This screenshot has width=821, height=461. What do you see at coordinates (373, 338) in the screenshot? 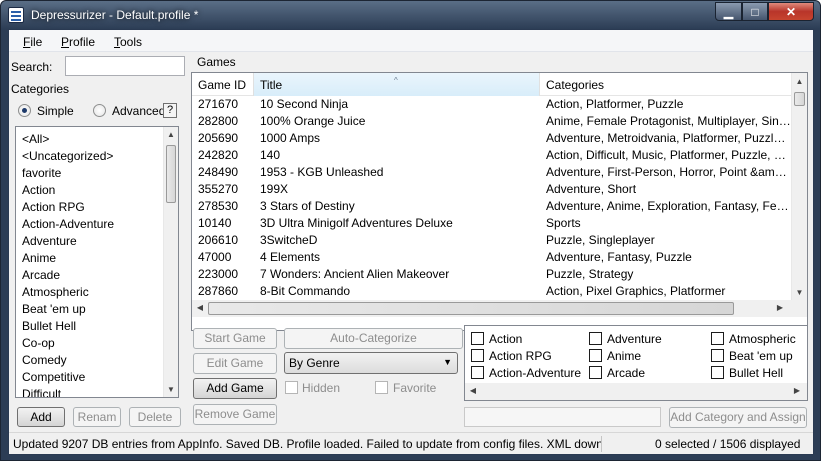
I see `auto-categorize-button: Auto-Categorize` at bounding box center [373, 338].